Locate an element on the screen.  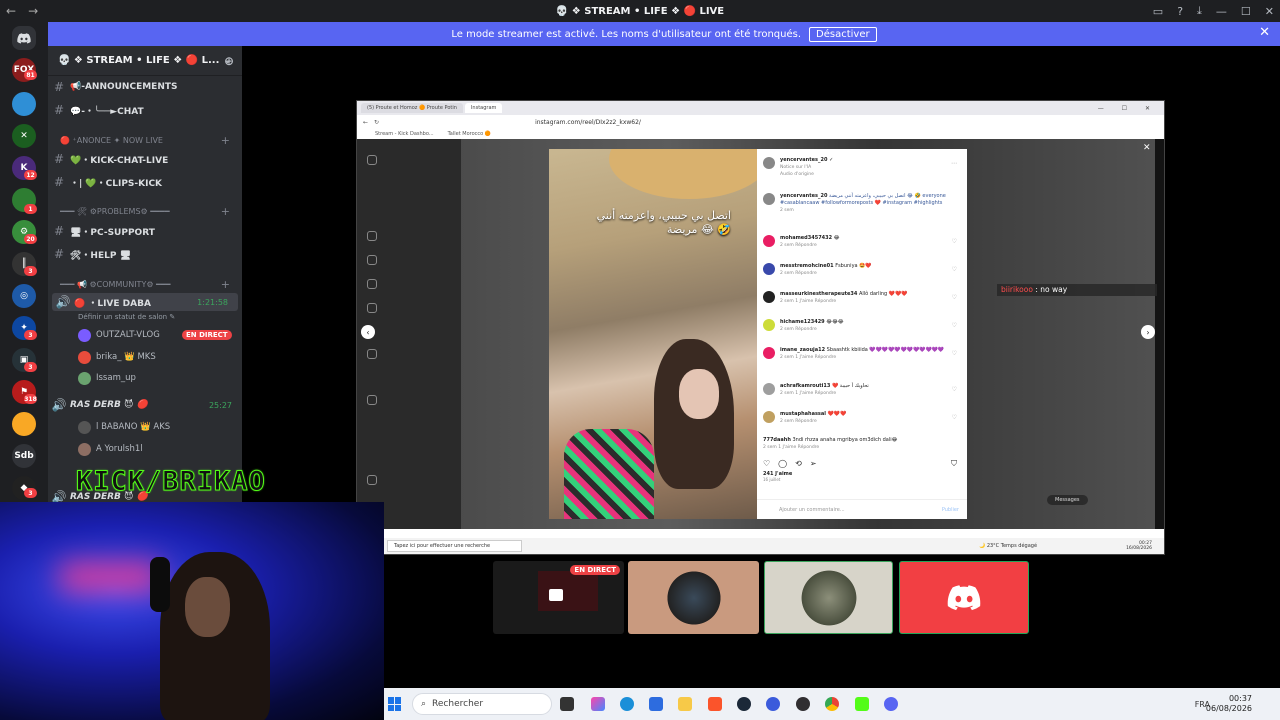
channel-kick-chat-live: # 💚・KICK-CHAT-LIVE is located at coordinates (145, 159).